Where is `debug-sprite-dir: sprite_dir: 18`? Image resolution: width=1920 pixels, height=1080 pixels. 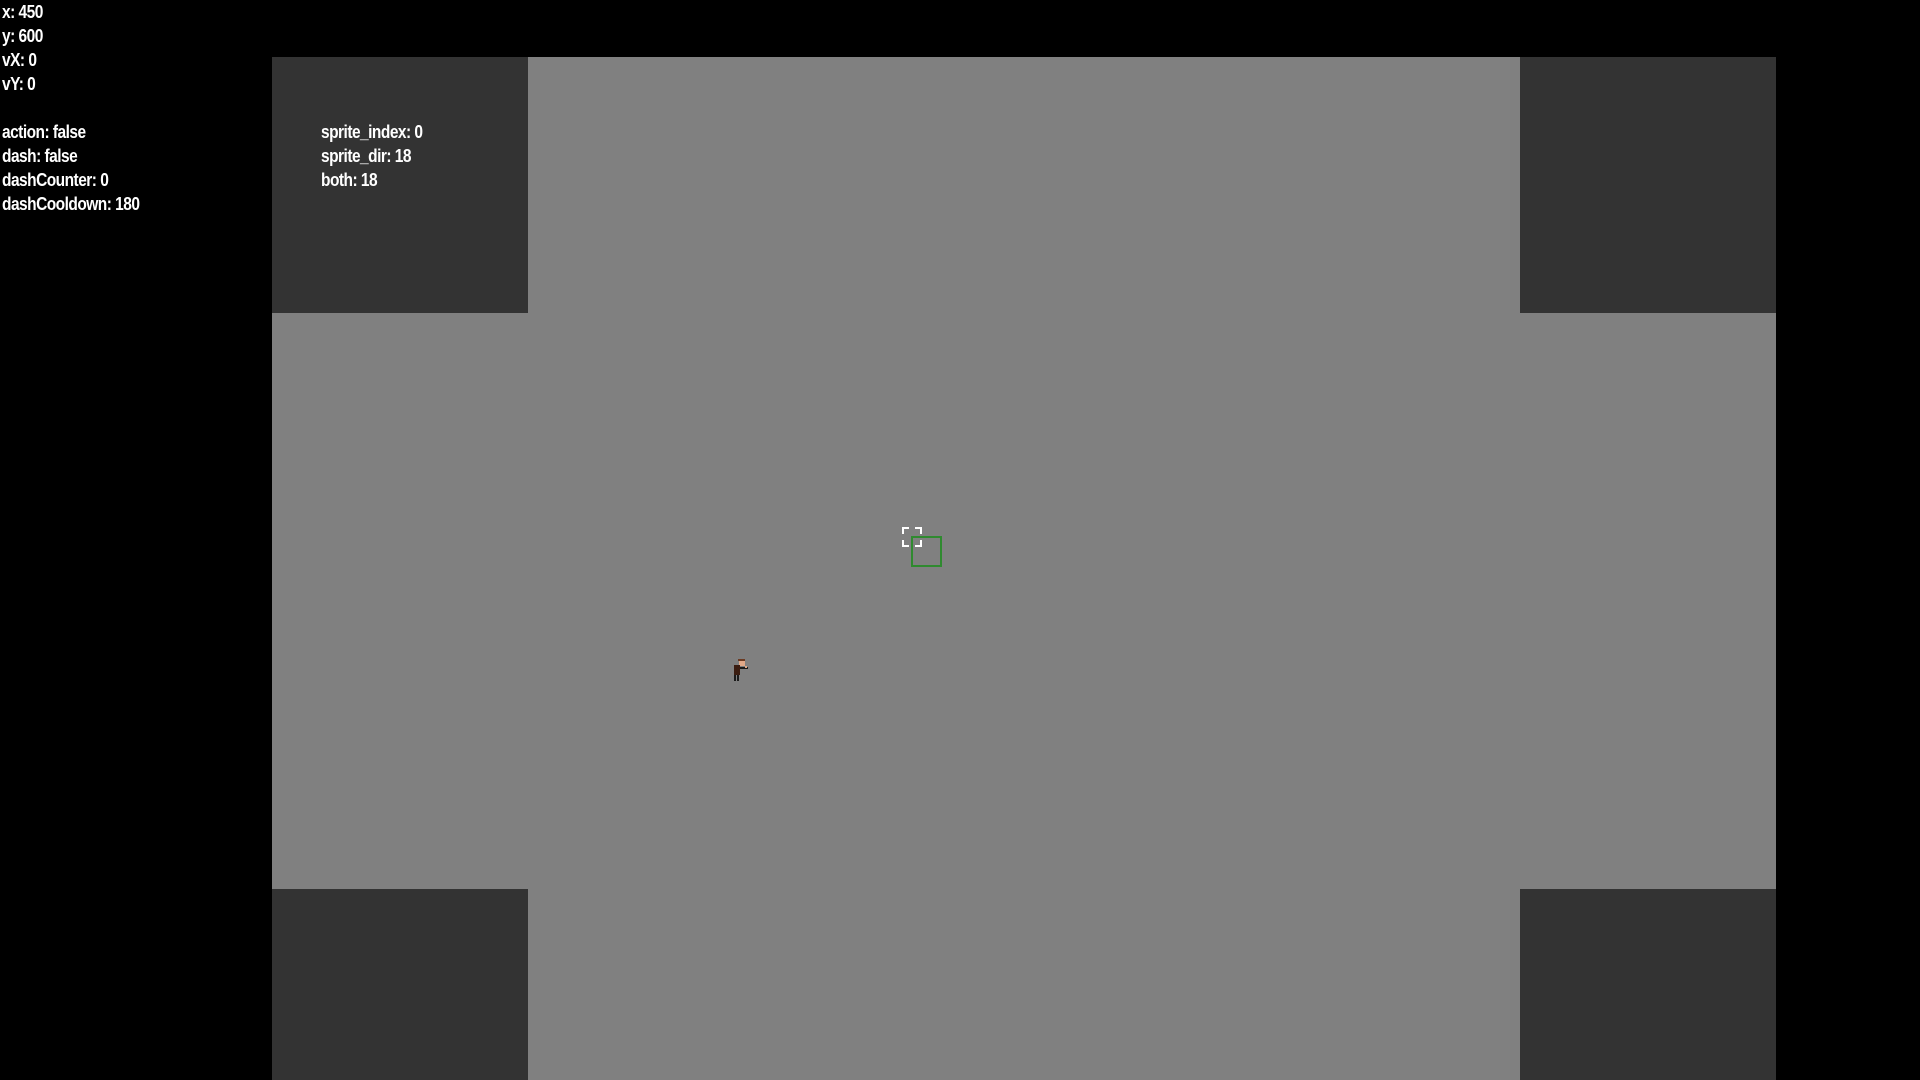 debug-sprite-dir: sprite_dir: 18 is located at coordinates (366, 156).